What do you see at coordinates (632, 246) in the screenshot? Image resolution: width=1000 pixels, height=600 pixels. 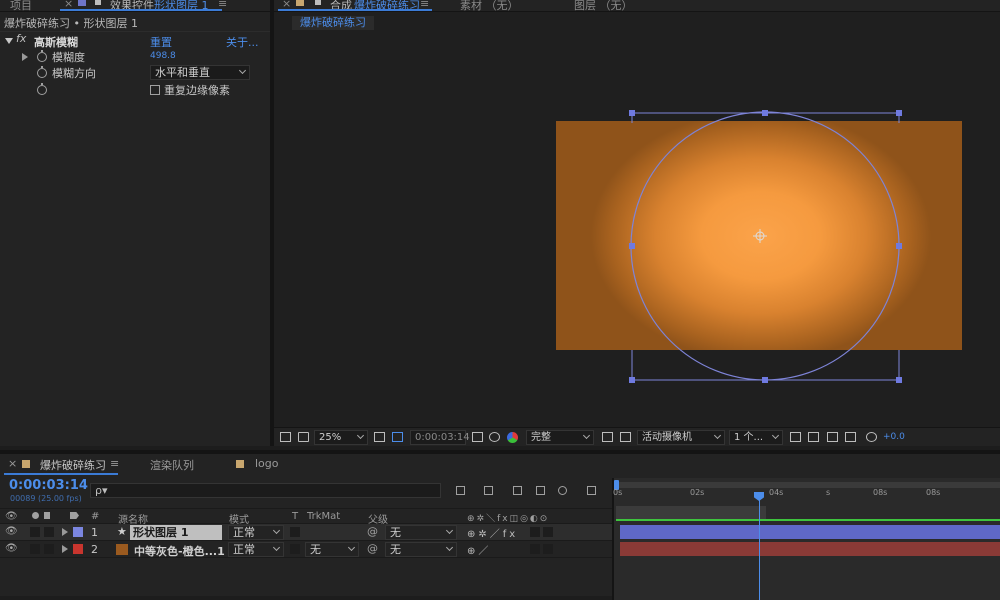 I see `handle-mid-left` at bounding box center [632, 246].